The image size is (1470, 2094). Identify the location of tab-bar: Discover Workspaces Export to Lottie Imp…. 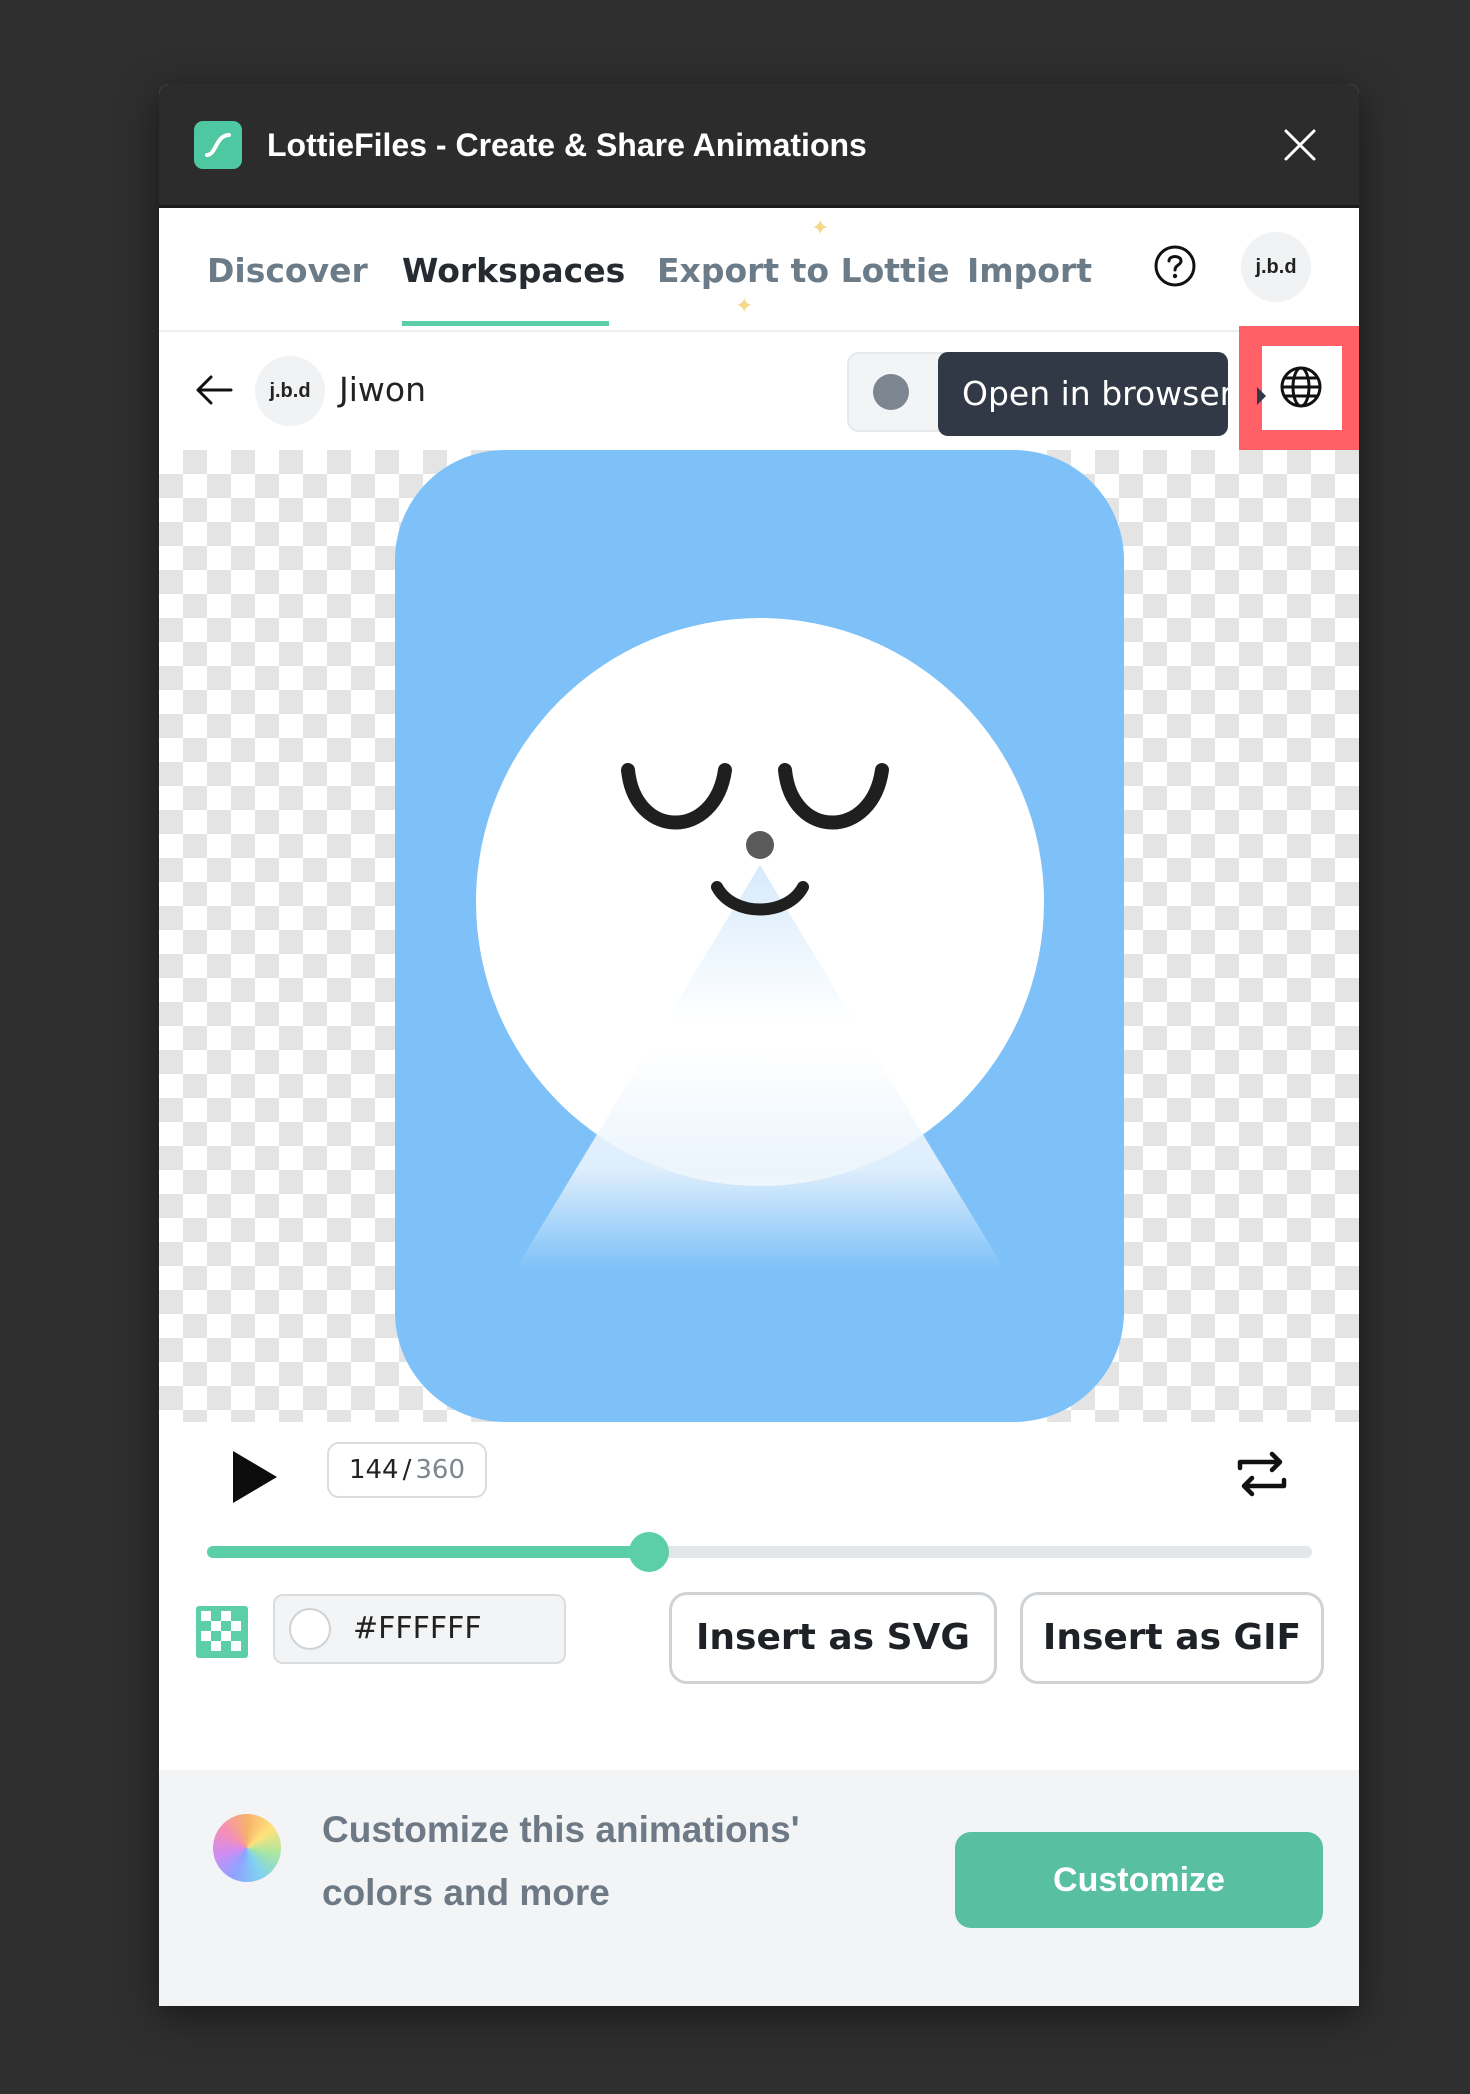
(759, 270).